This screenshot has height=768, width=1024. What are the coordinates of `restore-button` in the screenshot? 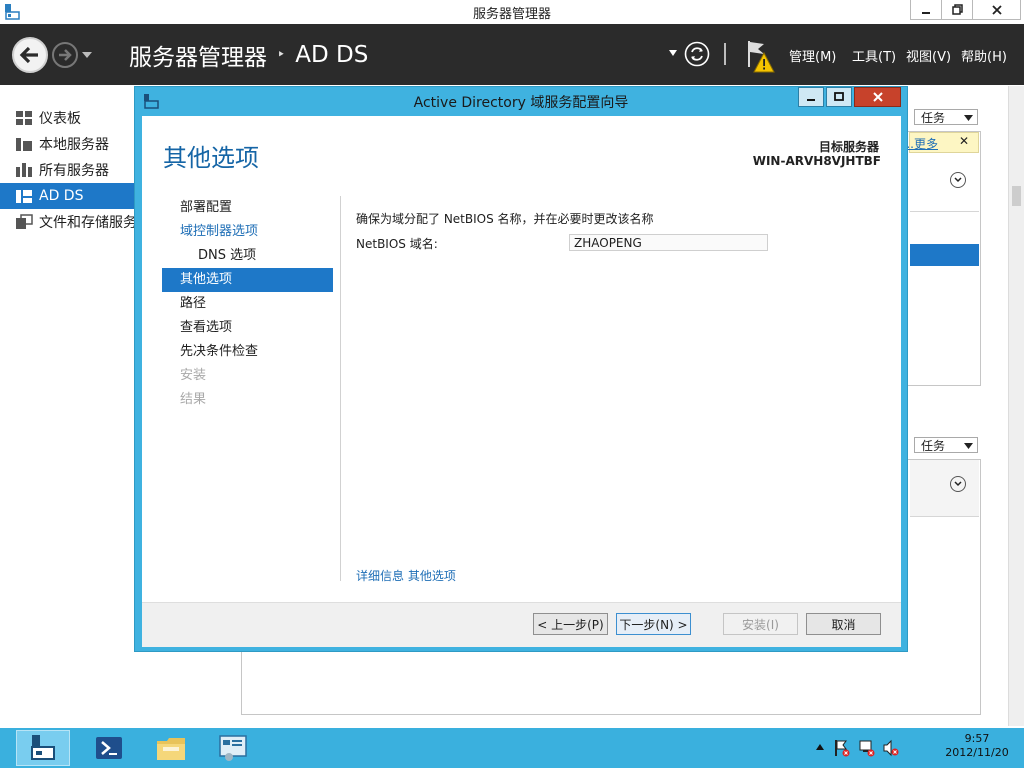 It's located at (957, 10).